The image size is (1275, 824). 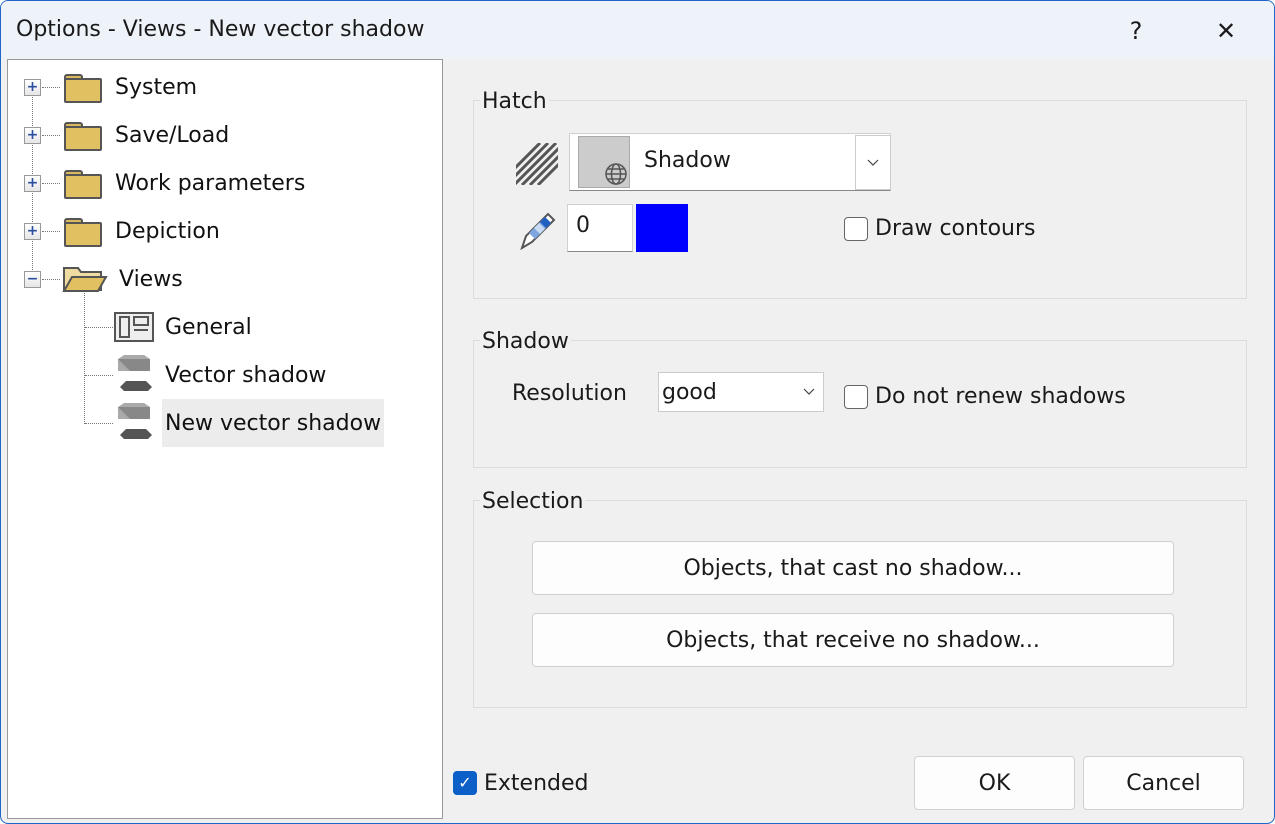 What do you see at coordinates (208, 327) in the screenshot?
I see `tree-item-label: General` at bounding box center [208, 327].